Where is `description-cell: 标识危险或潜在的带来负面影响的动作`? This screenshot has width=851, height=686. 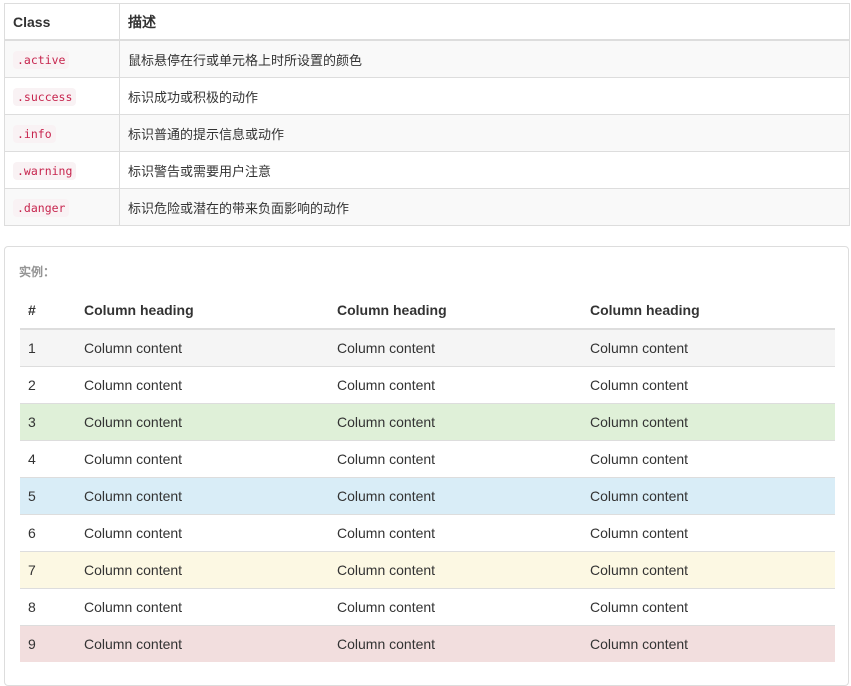 description-cell: 标识危险或潜在的带来负面影响的动作 is located at coordinates (484, 207).